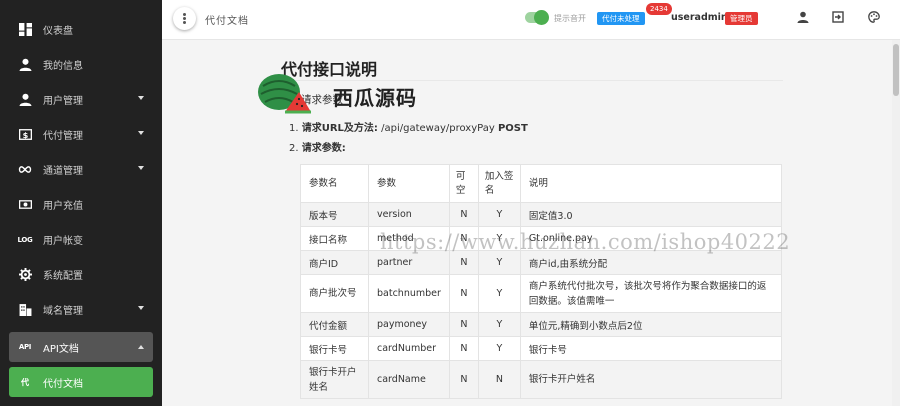  I want to click on dollar-icon: $, so click(25, 135).